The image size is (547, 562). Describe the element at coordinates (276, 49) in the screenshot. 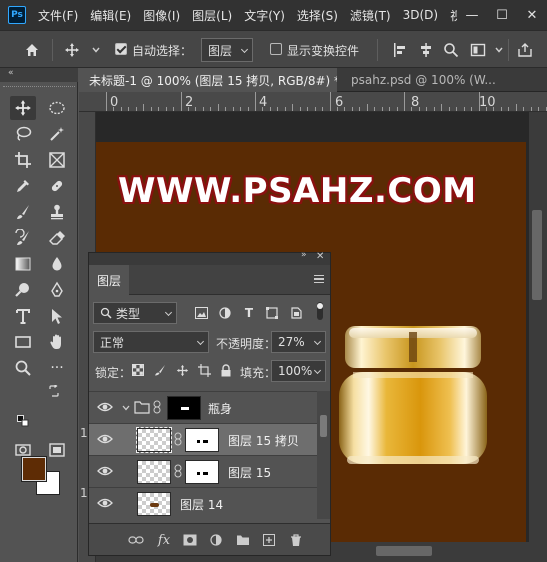

I see `show-transform-checkbox` at that location.